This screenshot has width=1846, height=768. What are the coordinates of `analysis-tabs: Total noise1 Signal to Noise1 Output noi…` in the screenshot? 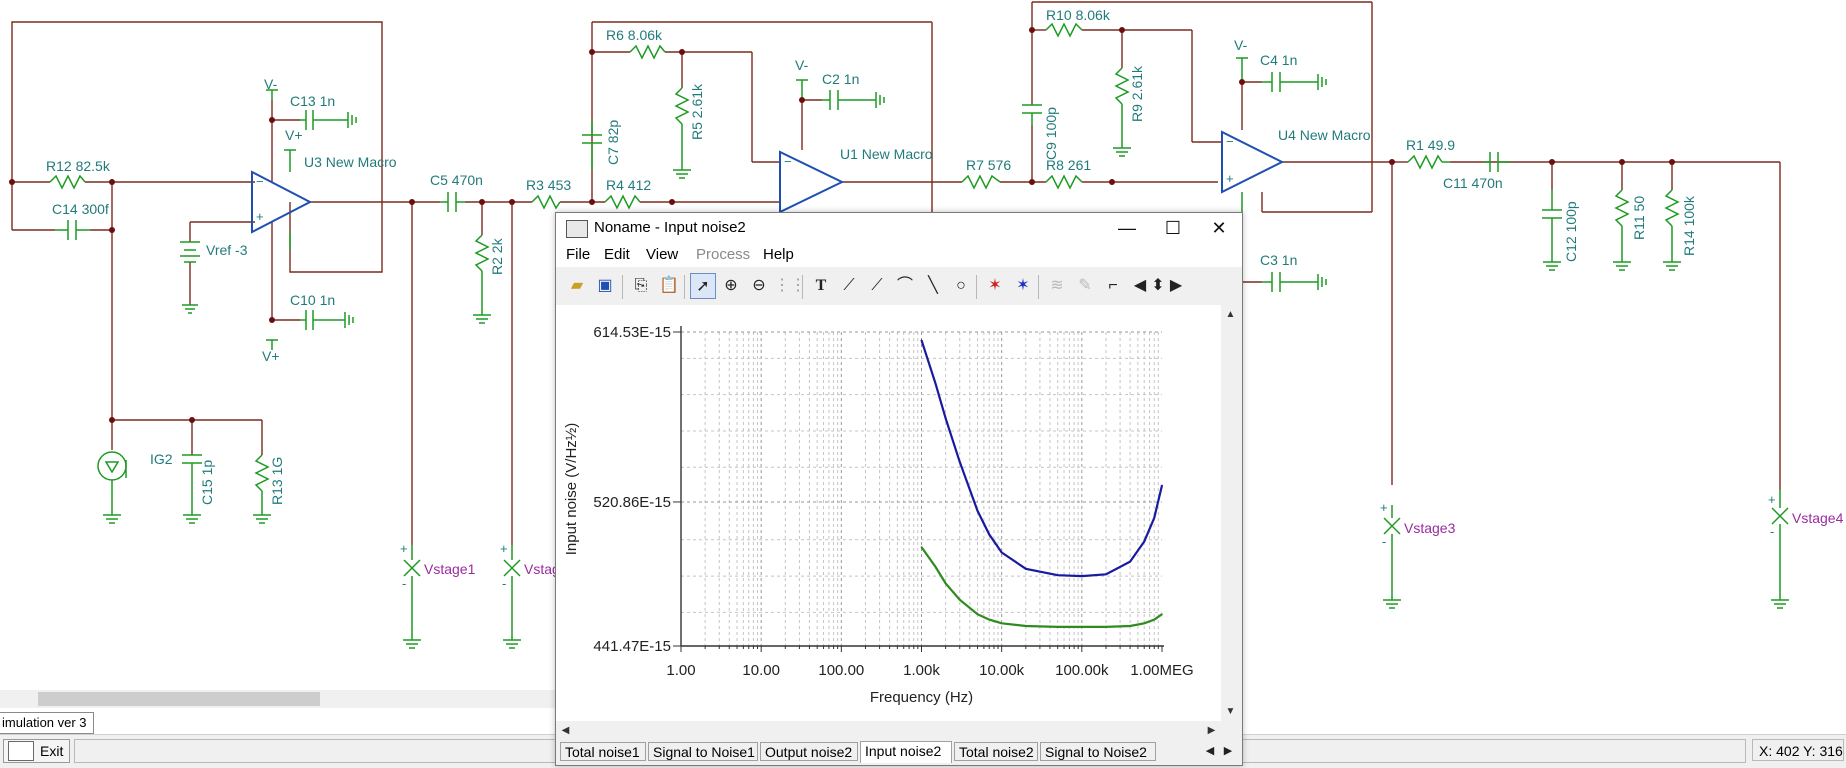 It's located at (899, 752).